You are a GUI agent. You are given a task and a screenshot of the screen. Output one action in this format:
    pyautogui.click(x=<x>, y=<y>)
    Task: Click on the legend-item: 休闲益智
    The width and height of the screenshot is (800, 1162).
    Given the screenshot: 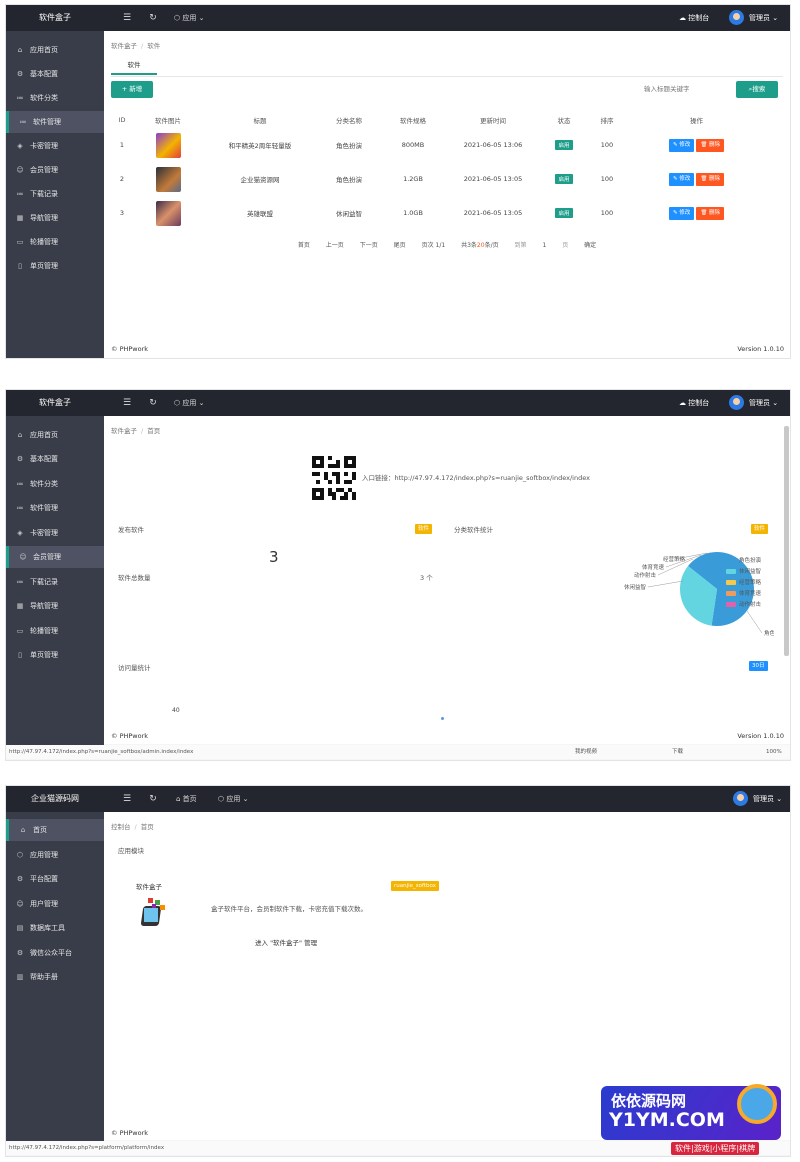 What is the action you would take?
    pyautogui.click(x=743, y=571)
    